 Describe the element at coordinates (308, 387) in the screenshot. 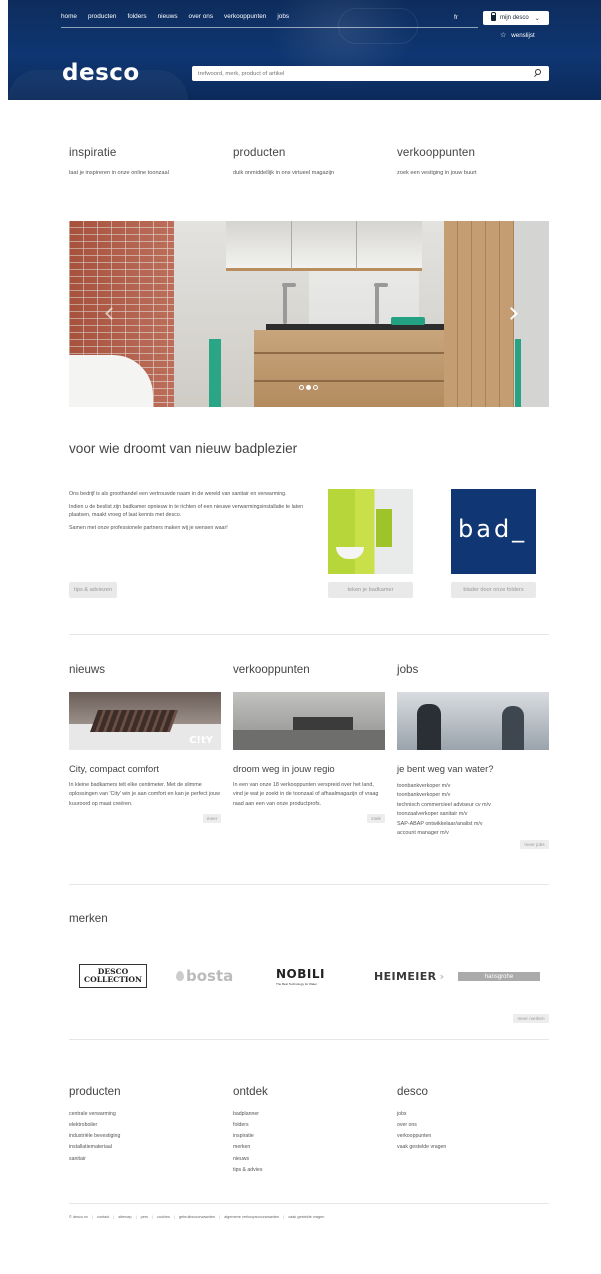

I see `carousel-dot-active` at that location.